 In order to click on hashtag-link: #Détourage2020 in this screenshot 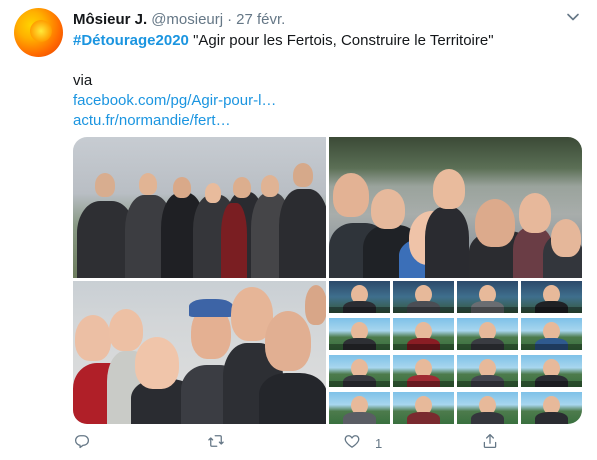, I will do `click(131, 40)`.